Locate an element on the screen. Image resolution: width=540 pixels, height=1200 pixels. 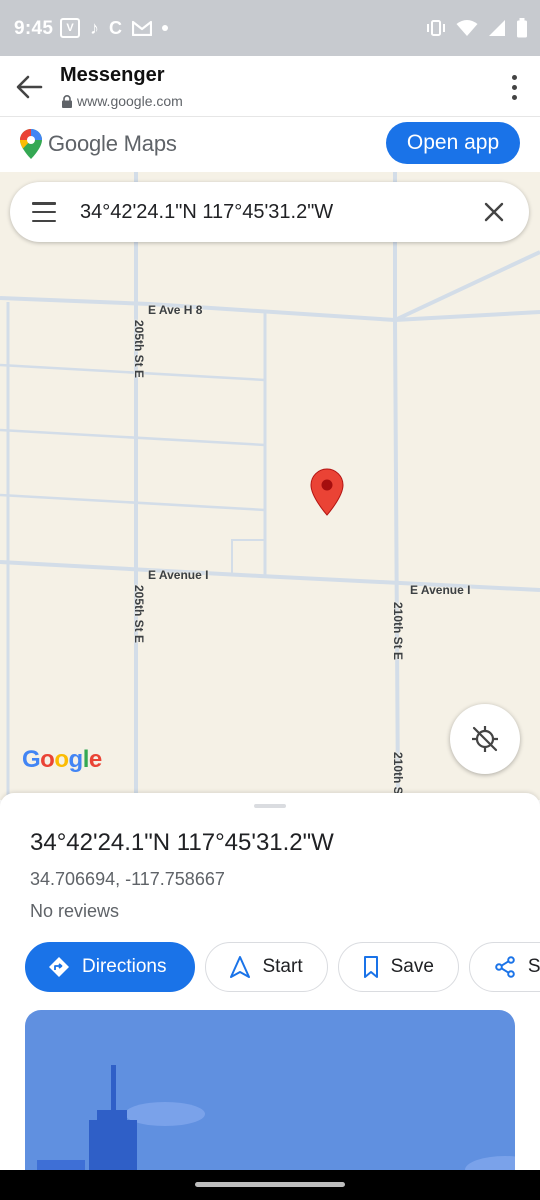
arrow-back-icon is located at coordinates (29, 87).